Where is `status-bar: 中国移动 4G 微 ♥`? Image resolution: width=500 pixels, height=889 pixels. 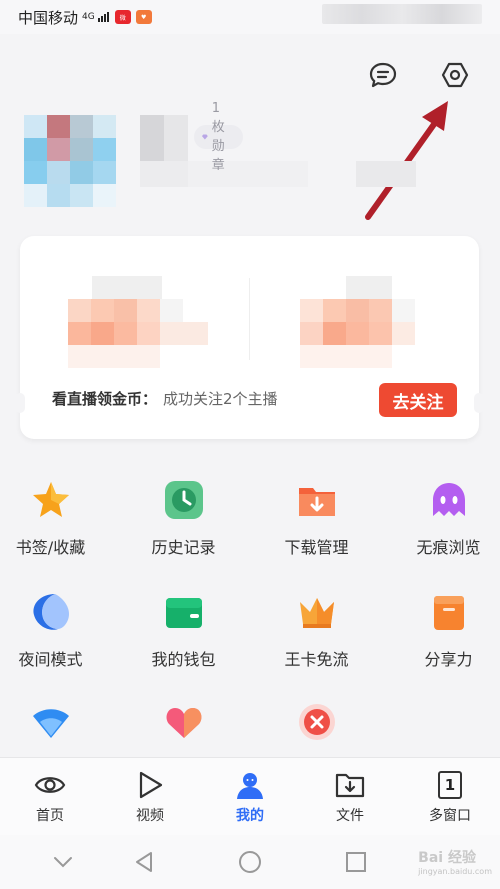 status-bar: 中国移动 4G 微 ♥ is located at coordinates (250, 17).